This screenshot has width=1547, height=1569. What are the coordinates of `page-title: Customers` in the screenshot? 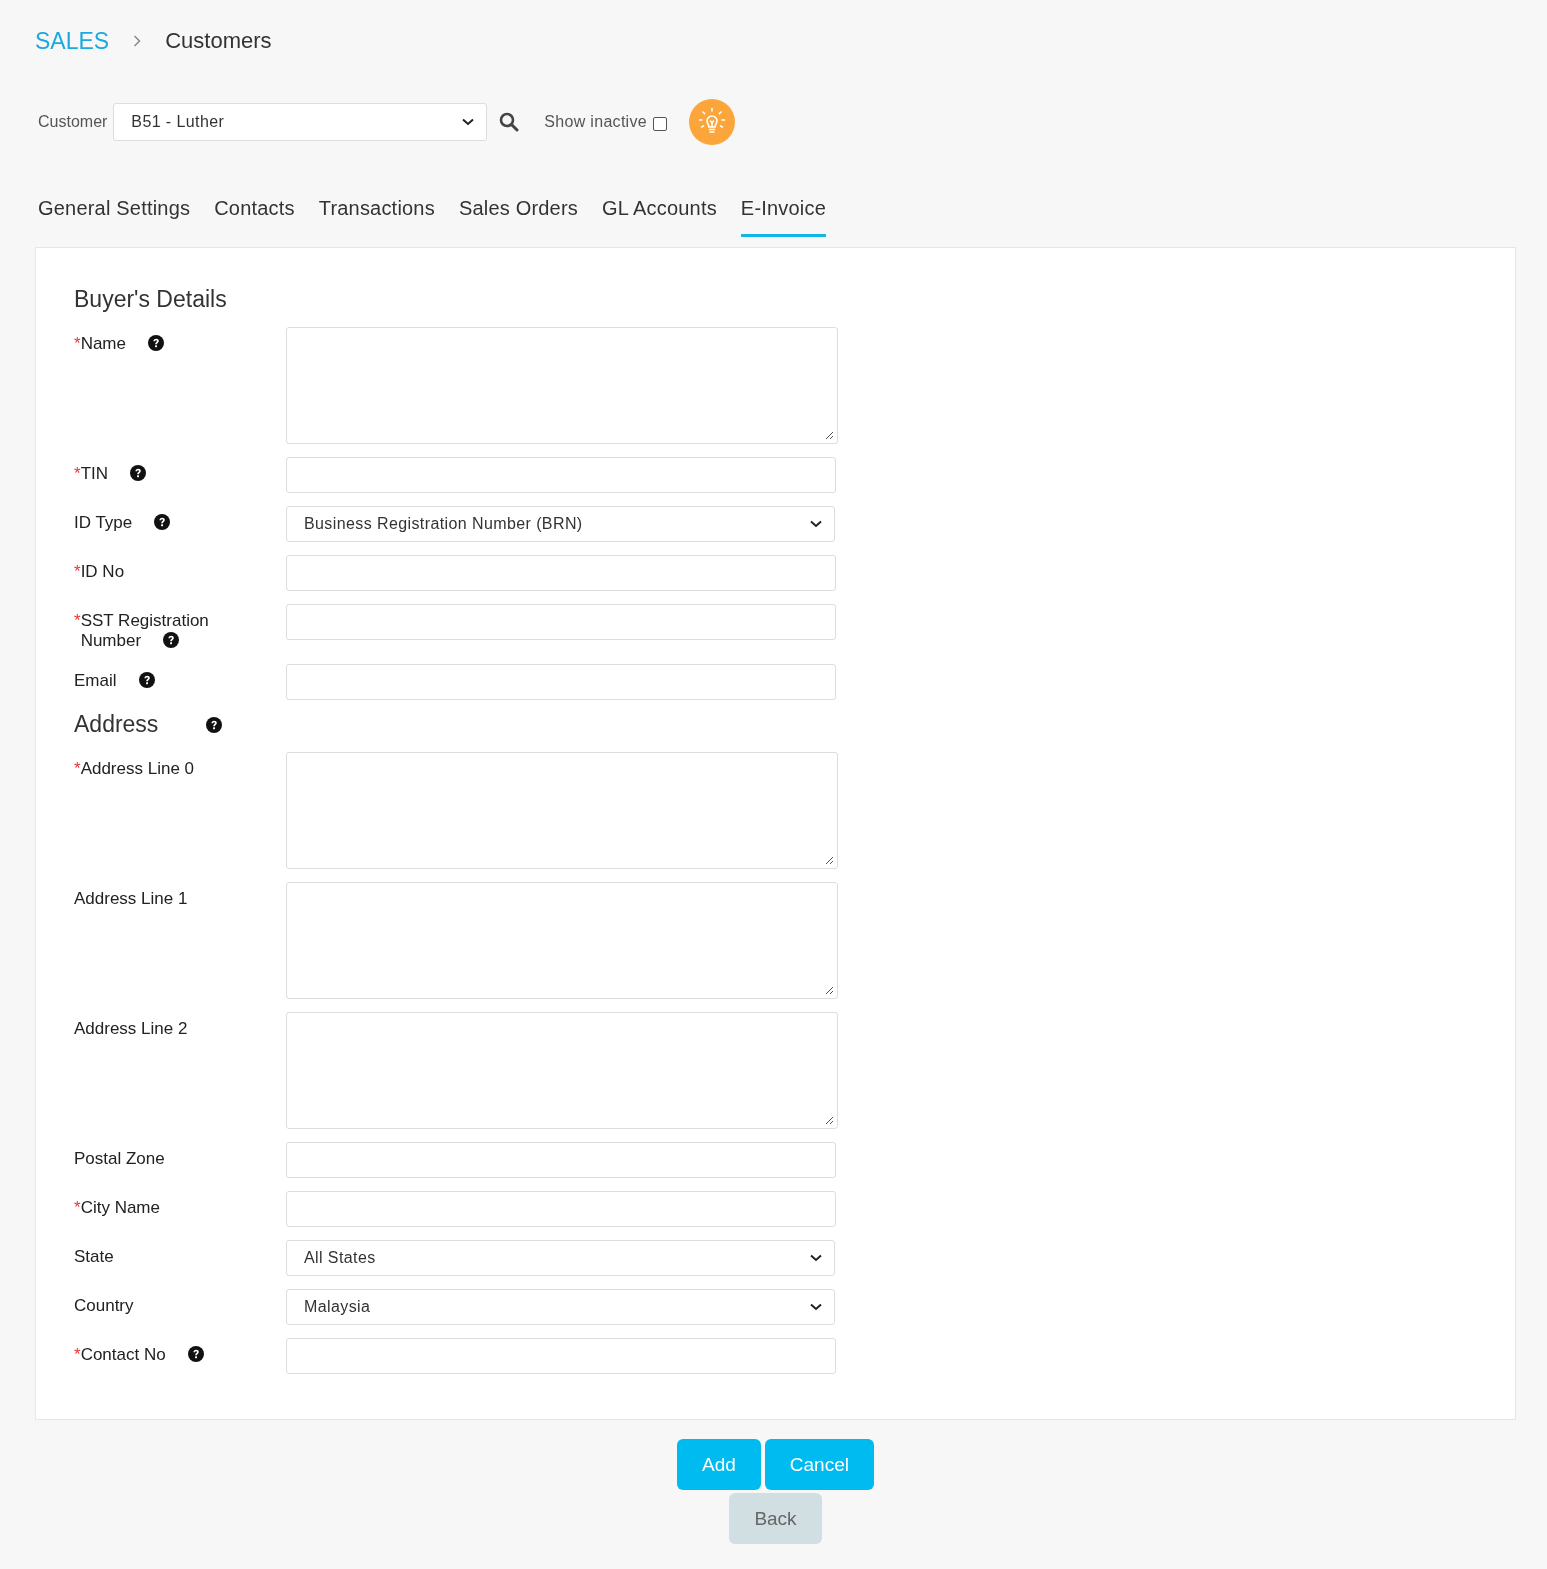 It's located at (218, 41).